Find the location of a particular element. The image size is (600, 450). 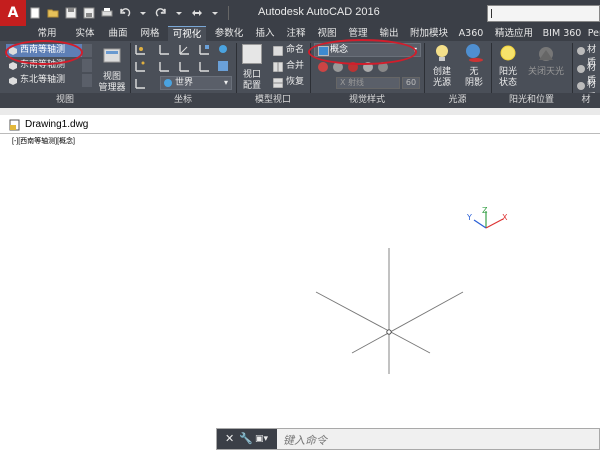

ucs-axis-icon: Z Y X is located at coordinates (487, 217).